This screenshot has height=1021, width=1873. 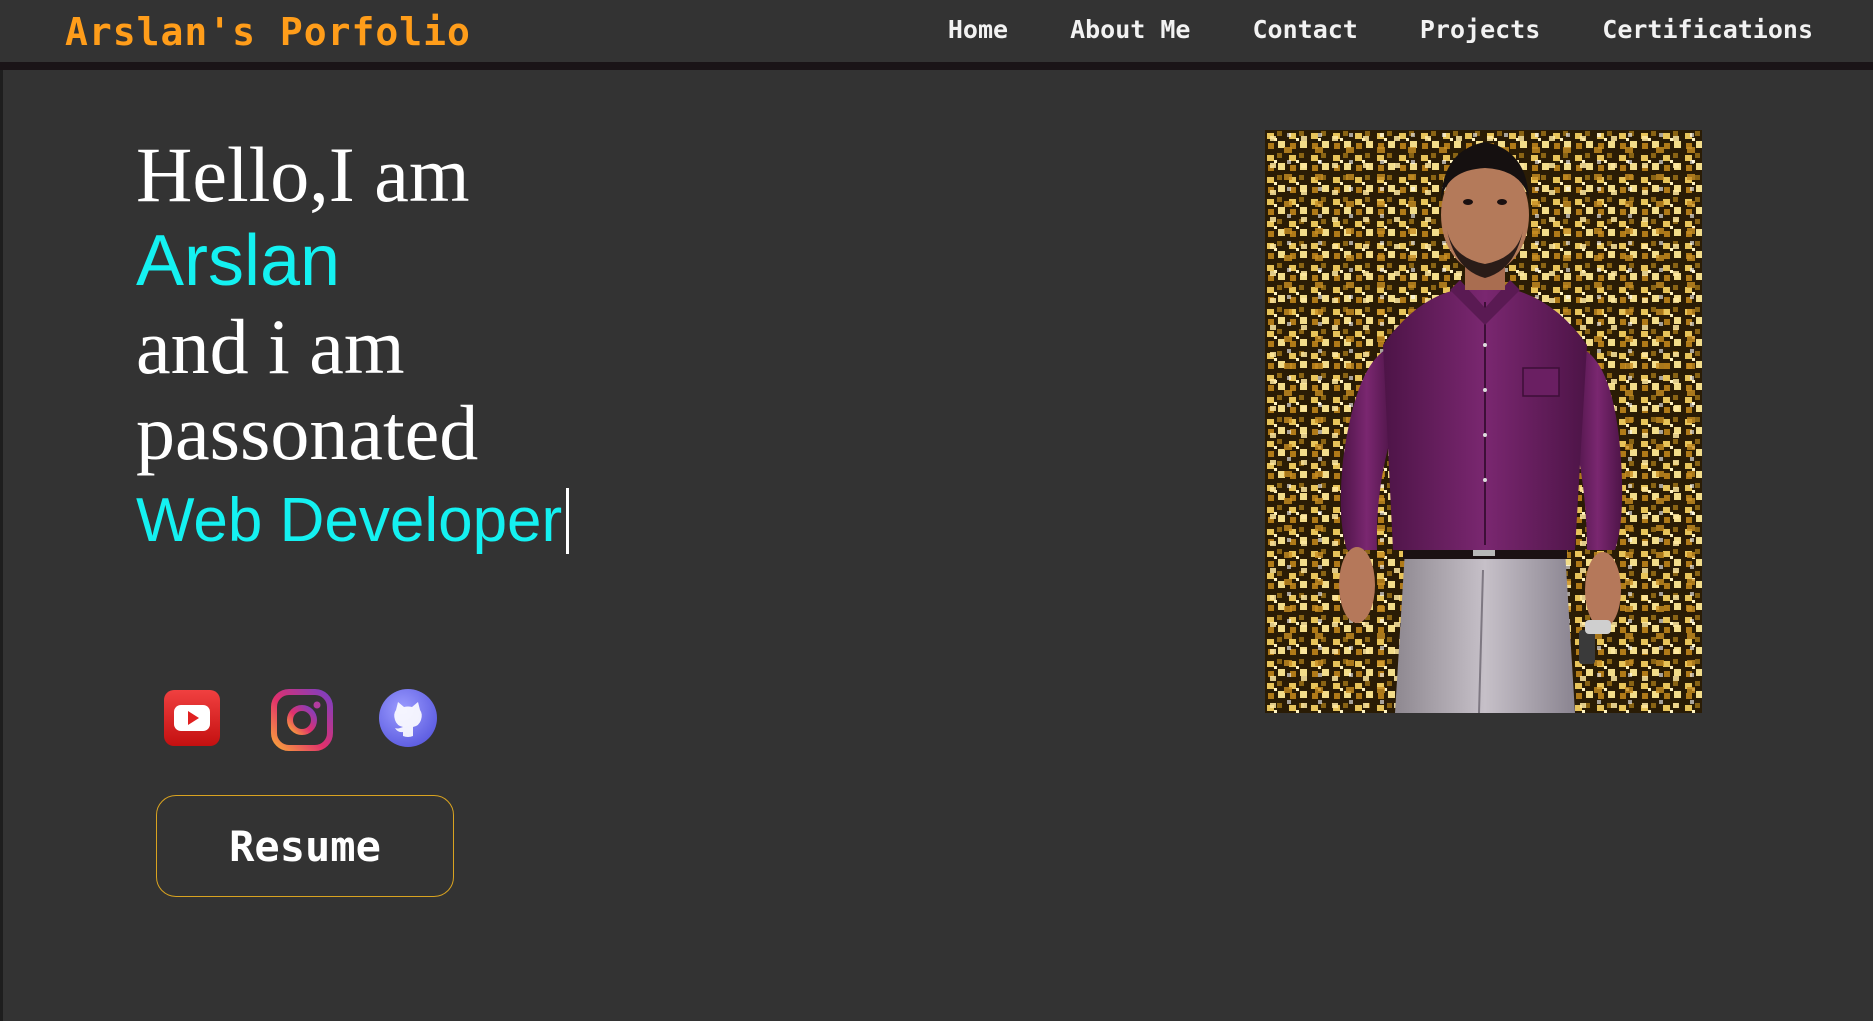 I want to click on typing-caret, so click(x=568, y=521).